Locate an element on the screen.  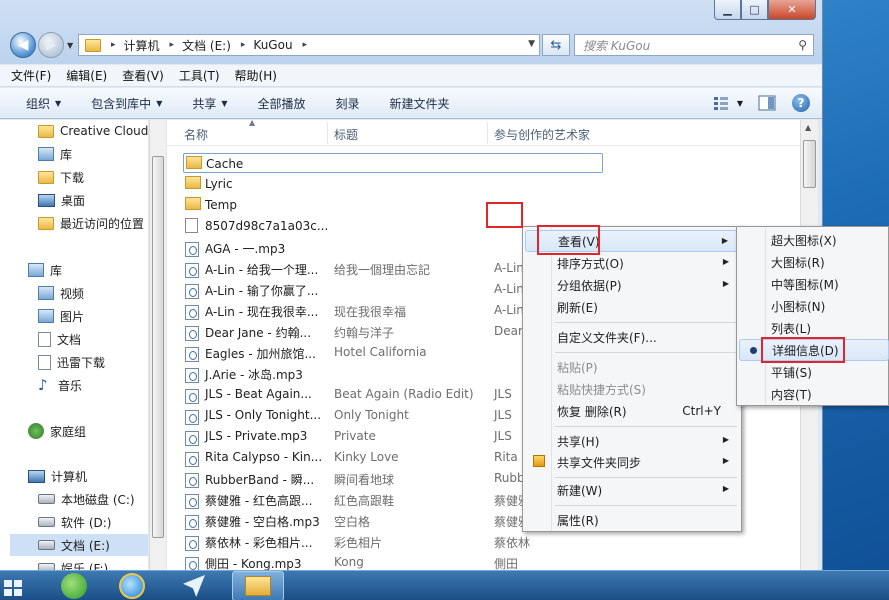
recent-pages-dropdown: ▼ is located at coordinates (70, 45).